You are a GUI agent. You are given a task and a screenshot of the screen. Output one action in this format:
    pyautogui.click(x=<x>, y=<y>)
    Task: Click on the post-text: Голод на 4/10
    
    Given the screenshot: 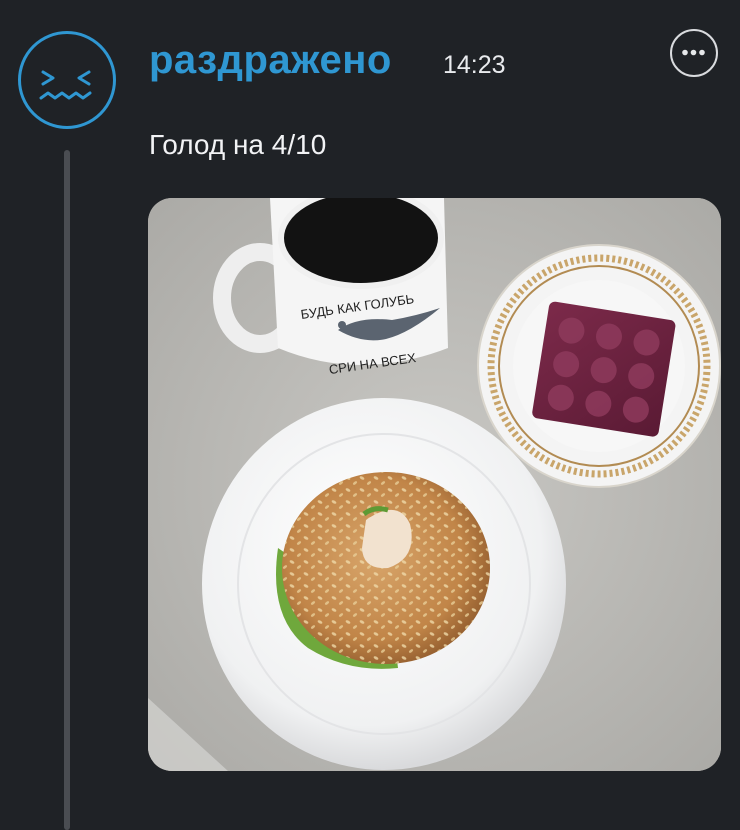 What is the action you would take?
    pyautogui.click(x=238, y=144)
    